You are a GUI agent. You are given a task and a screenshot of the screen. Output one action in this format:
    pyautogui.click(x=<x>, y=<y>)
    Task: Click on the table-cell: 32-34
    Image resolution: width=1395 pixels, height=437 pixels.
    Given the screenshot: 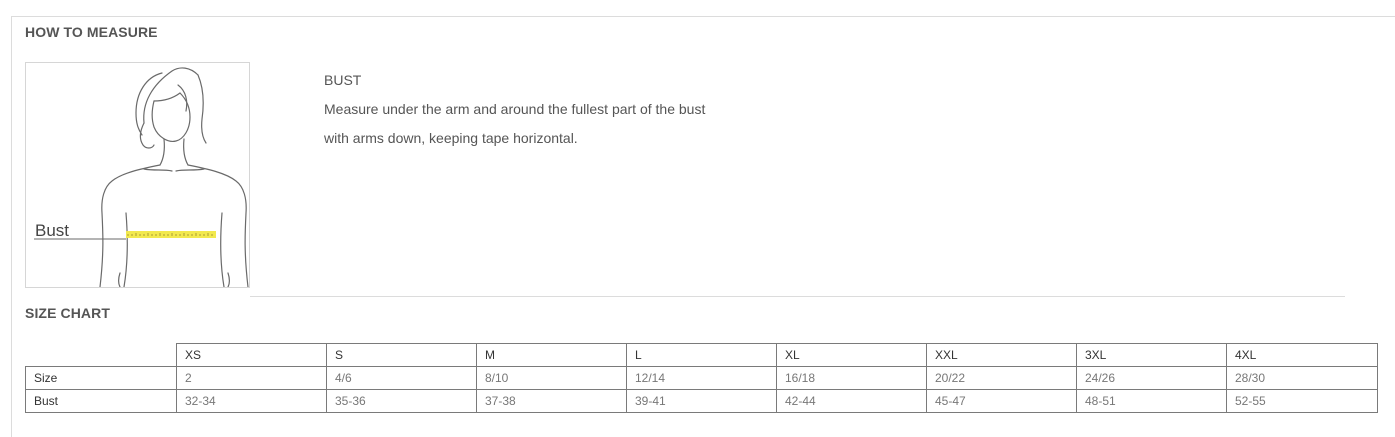 What is the action you would take?
    pyautogui.click(x=251, y=401)
    